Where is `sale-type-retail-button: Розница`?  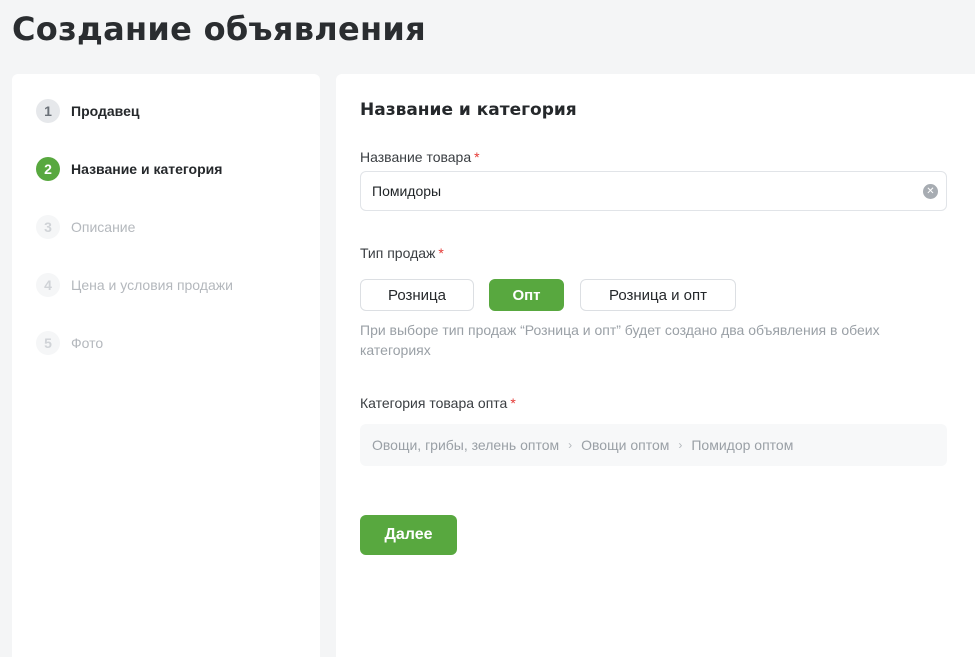
sale-type-retail-button: Розница is located at coordinates (417, 295).